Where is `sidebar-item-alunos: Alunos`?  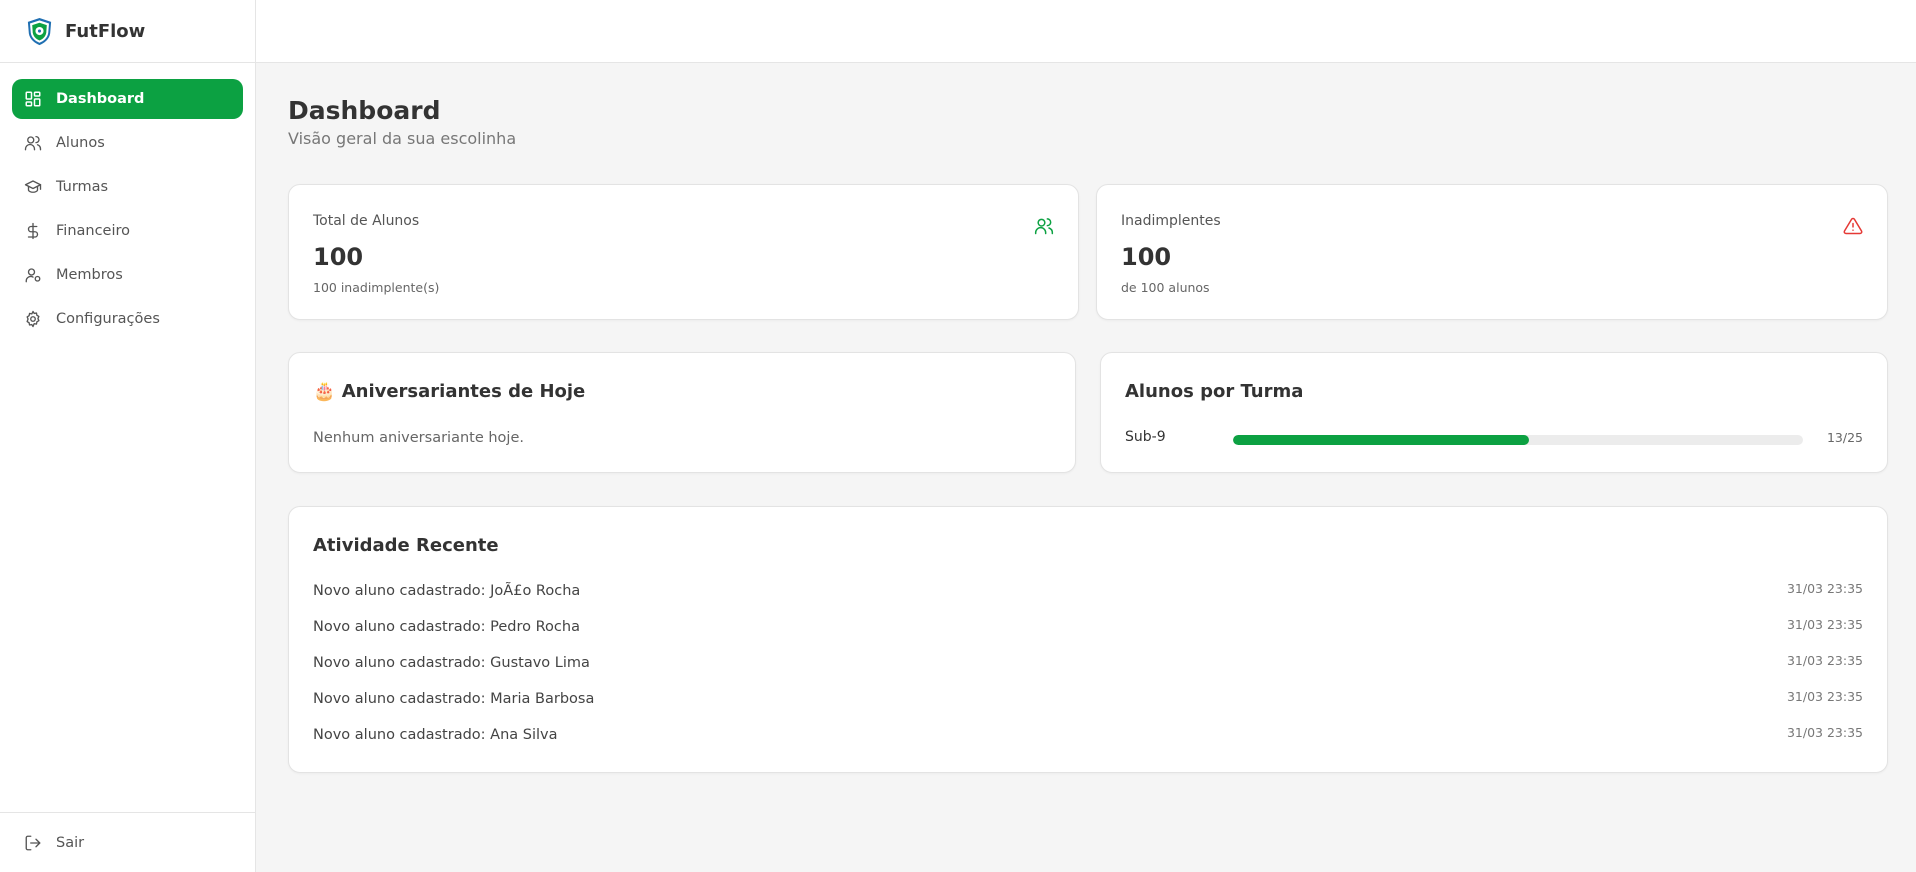
sidebar-item-alunos: Alunos is located at coordinates (127, 143).